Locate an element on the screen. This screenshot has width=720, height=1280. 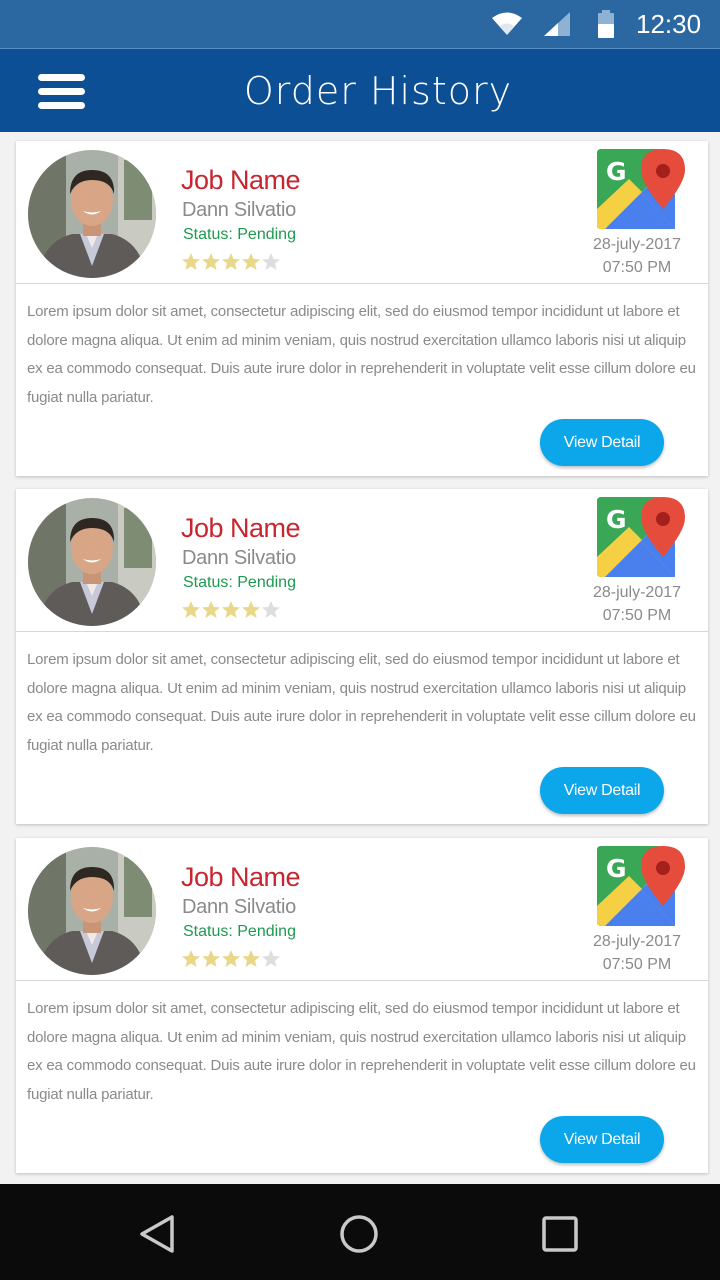
clock: 12:30 is located at coordinates (669, 24).